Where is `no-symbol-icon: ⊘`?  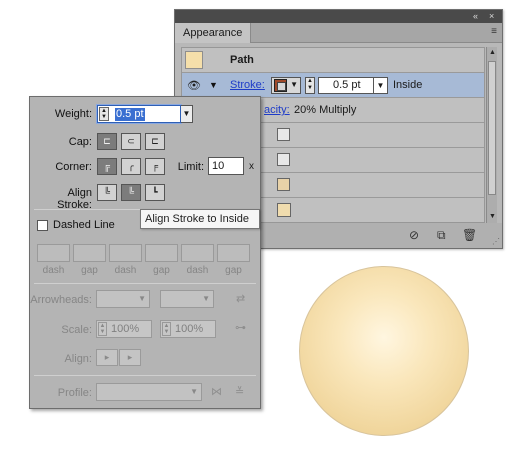
no-symbol-icon: ⊘ is located at coordinates (414, 235).